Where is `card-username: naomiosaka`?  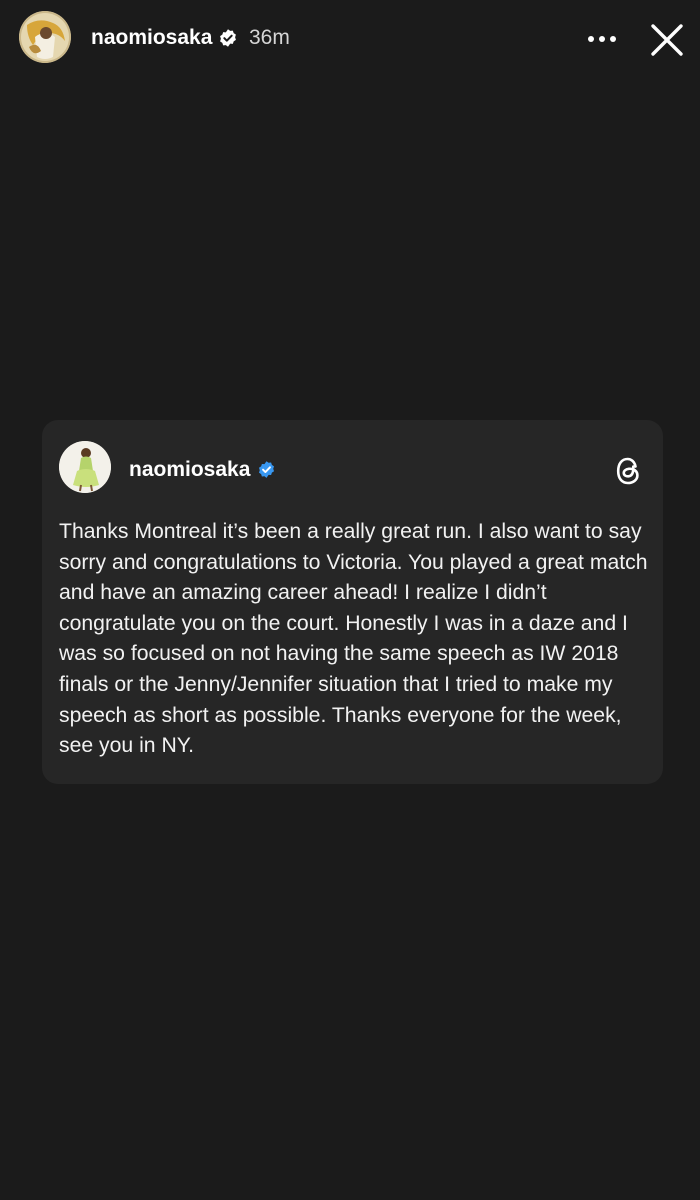
card-username: naomiosaka is located at coordinates (189, 470).